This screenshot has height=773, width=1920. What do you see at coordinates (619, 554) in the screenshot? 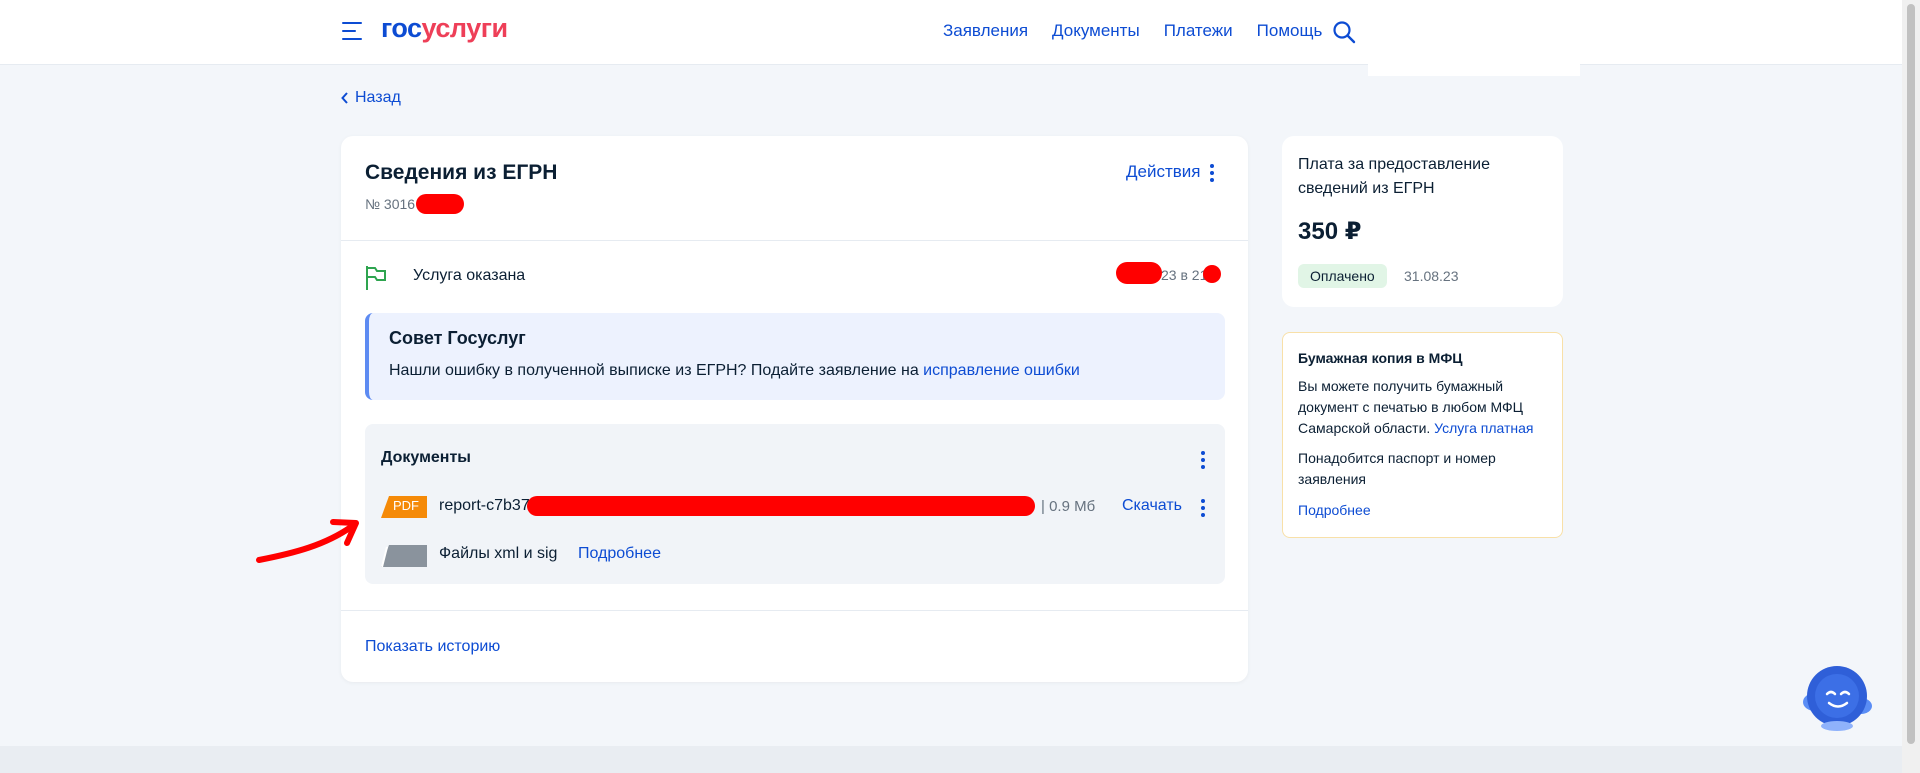
I see `xml-more-link: Подробнее` at bounding box center [619, 554].